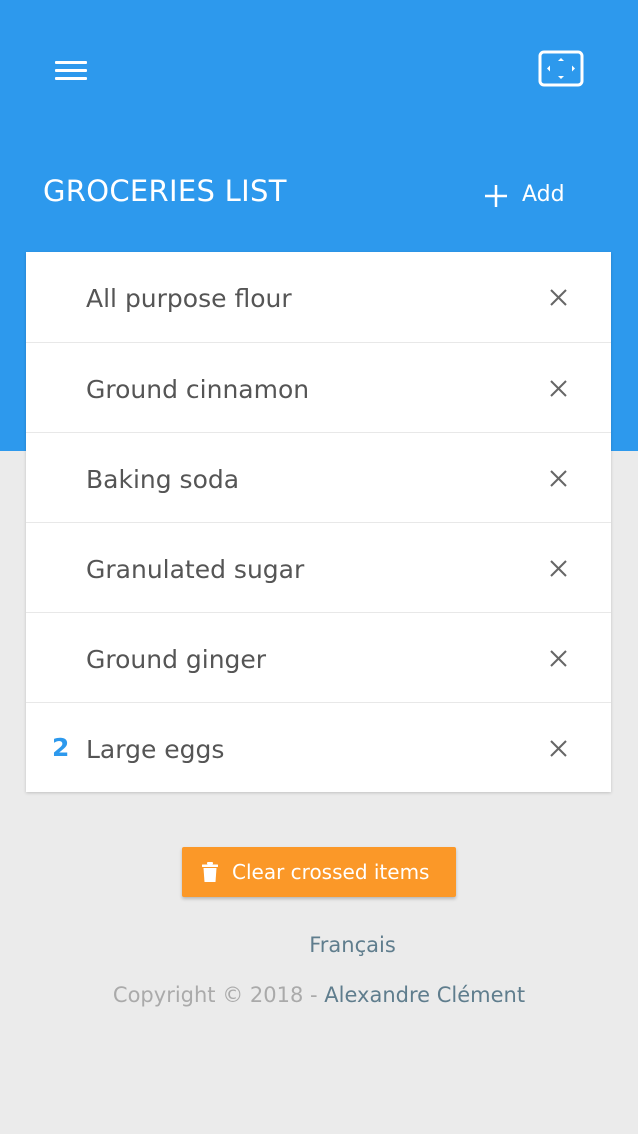 The height and width of the screenshot is (1134, 638). What do you see at coordinates (318, 477) in the screenshot?
I see `list-item: Baking soda` at bounding box center [318, 477].